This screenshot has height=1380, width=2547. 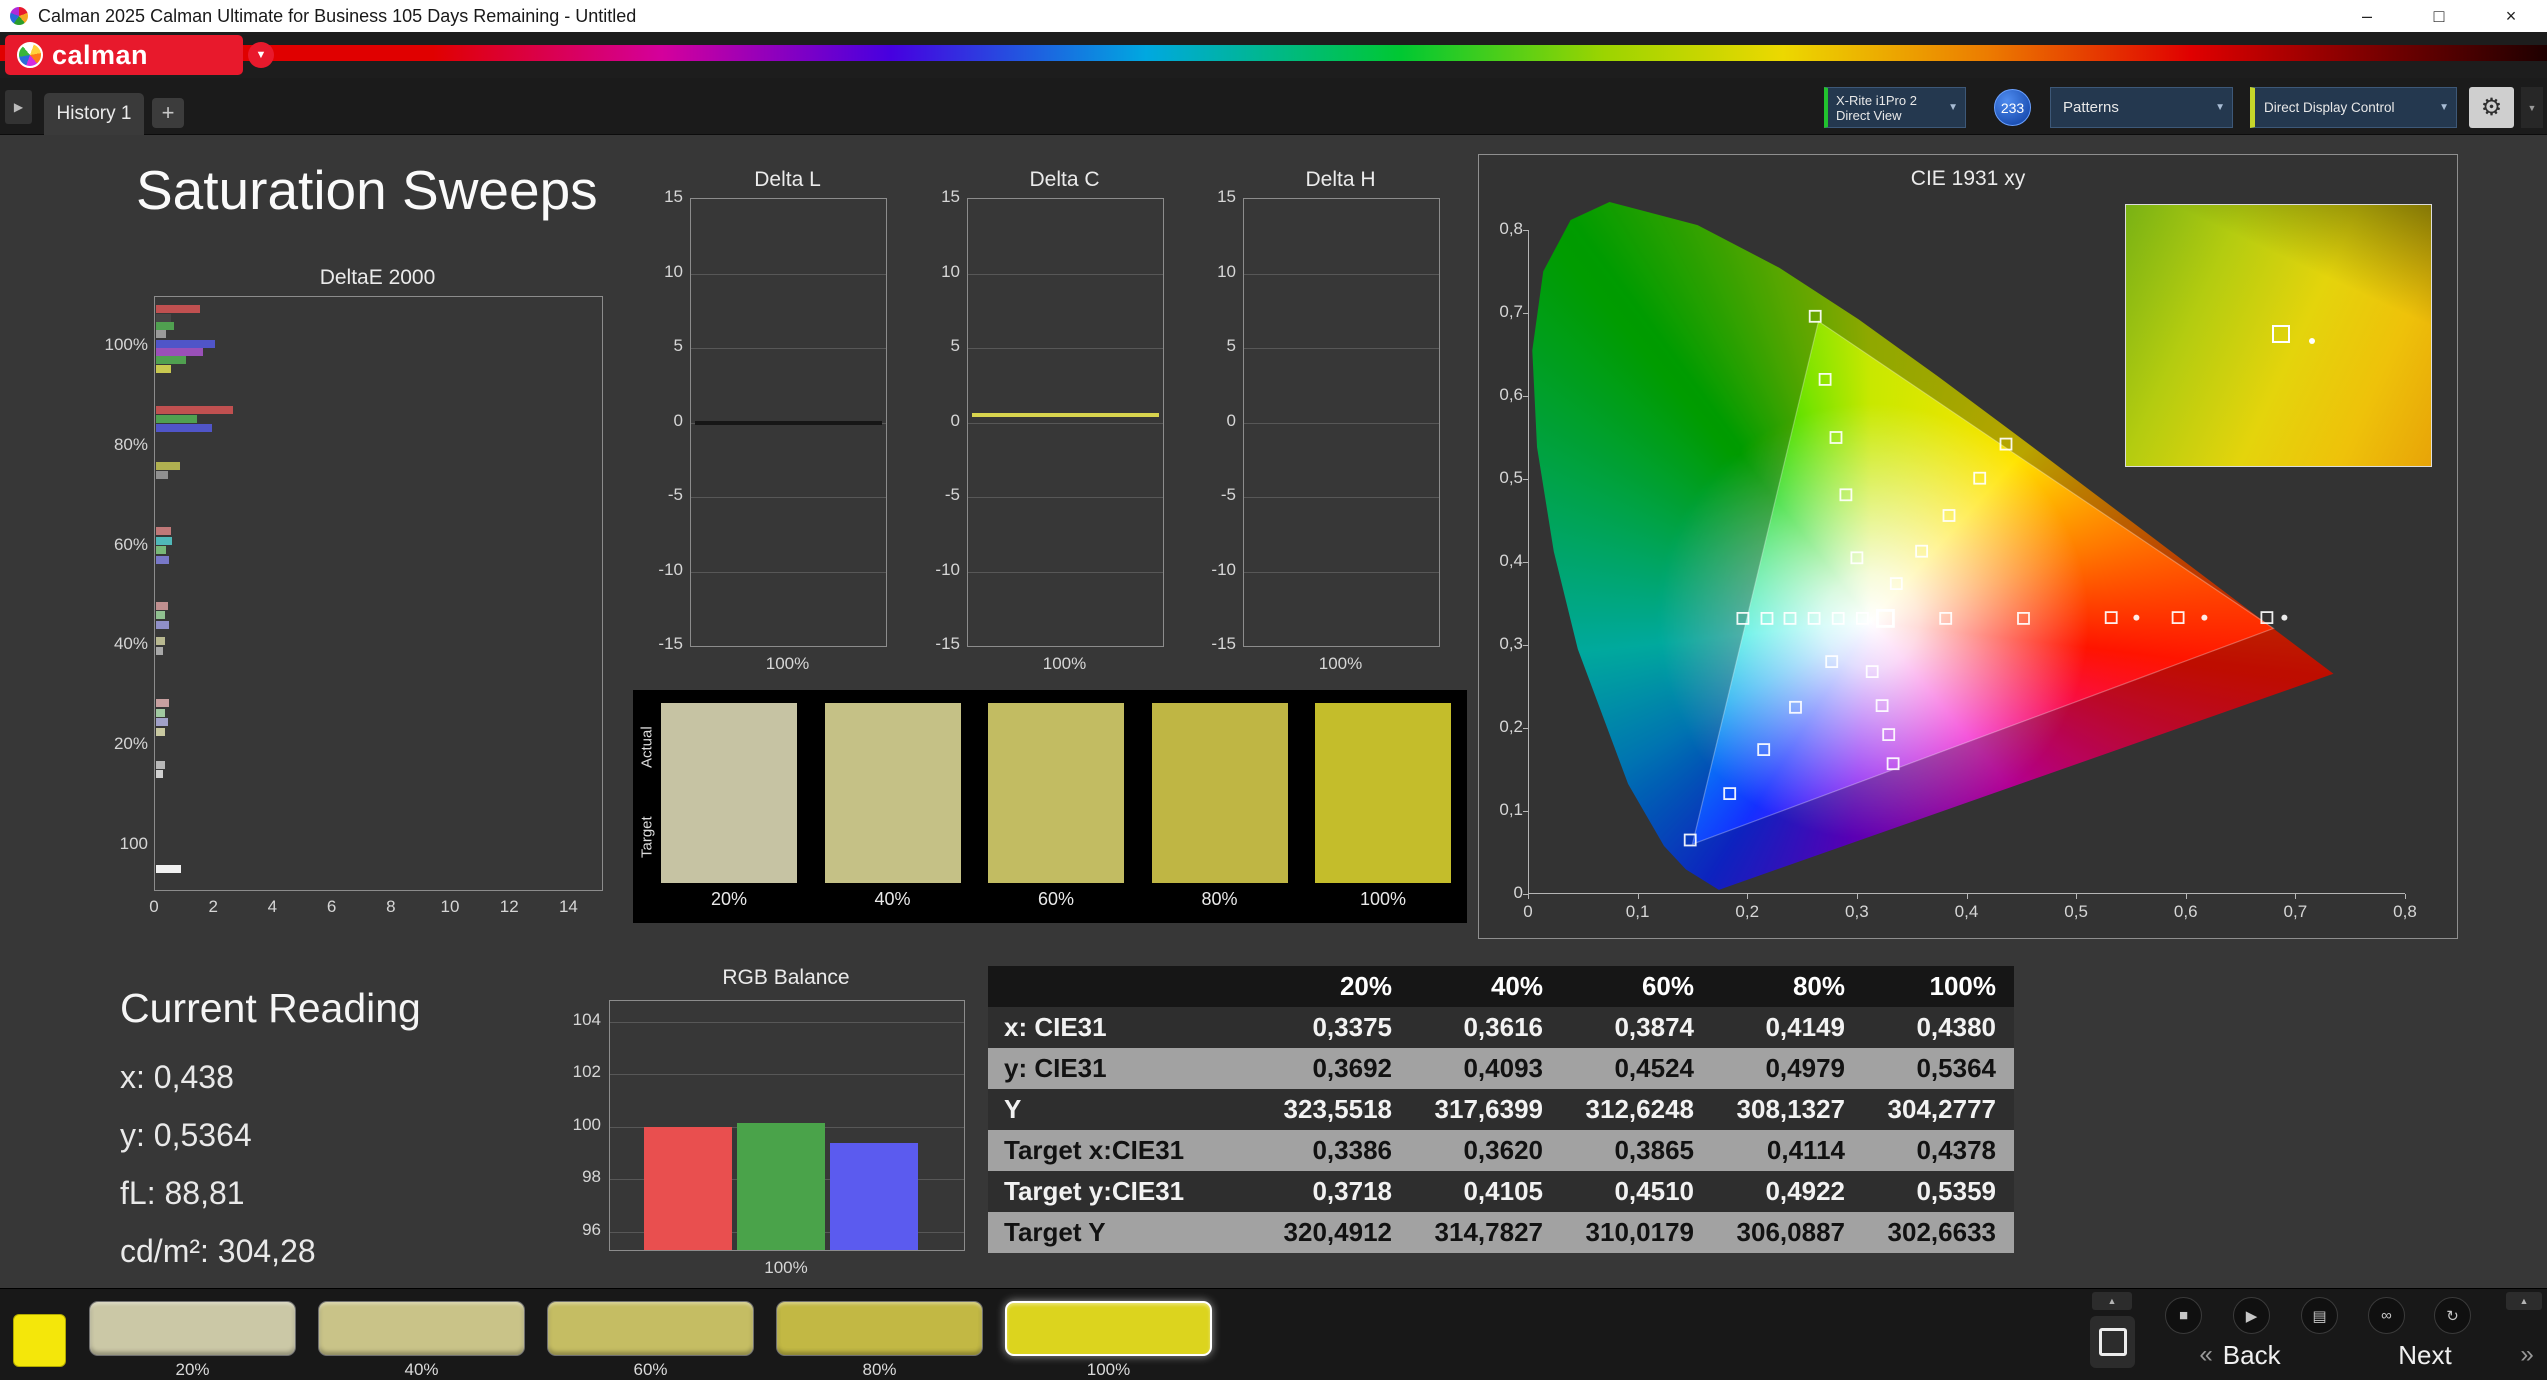 What do you see at coordinates (1383, 899) in the screenshot?
I see `strip-swatch-label: 100%` at bounding box center [1383, 899].